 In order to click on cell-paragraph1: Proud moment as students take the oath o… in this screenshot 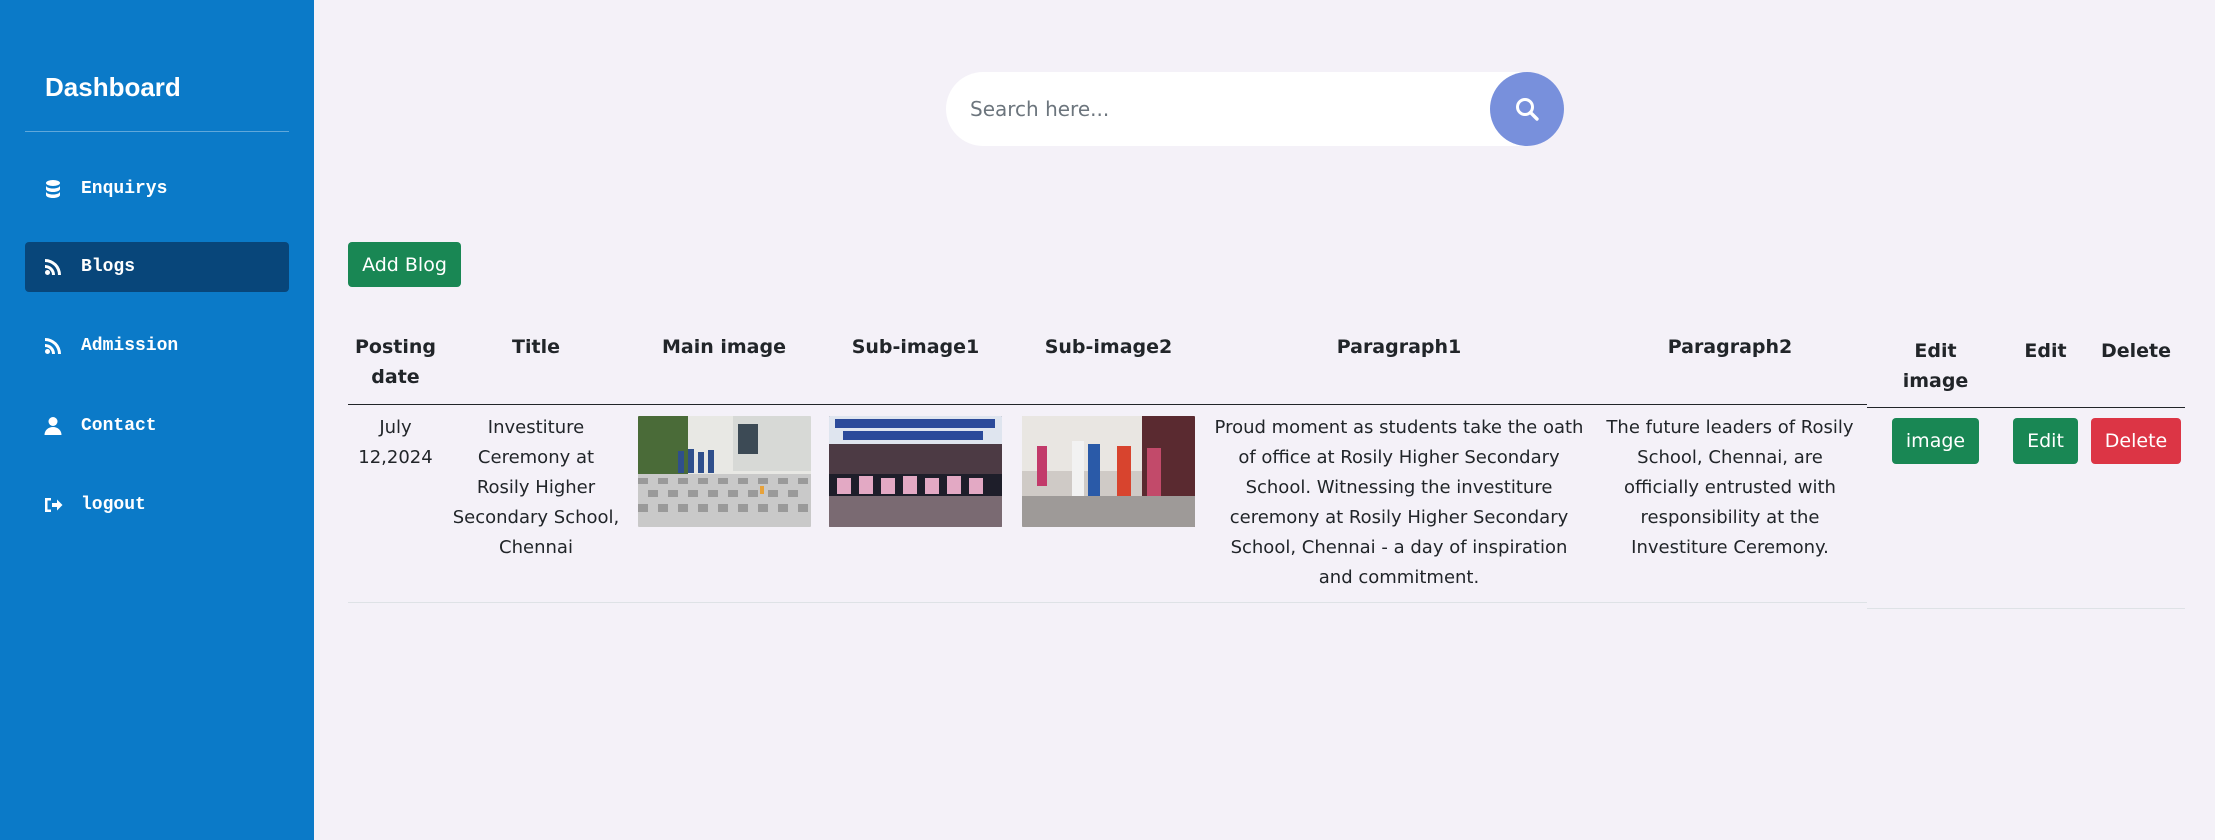, I will do `click(1399, 502)`.